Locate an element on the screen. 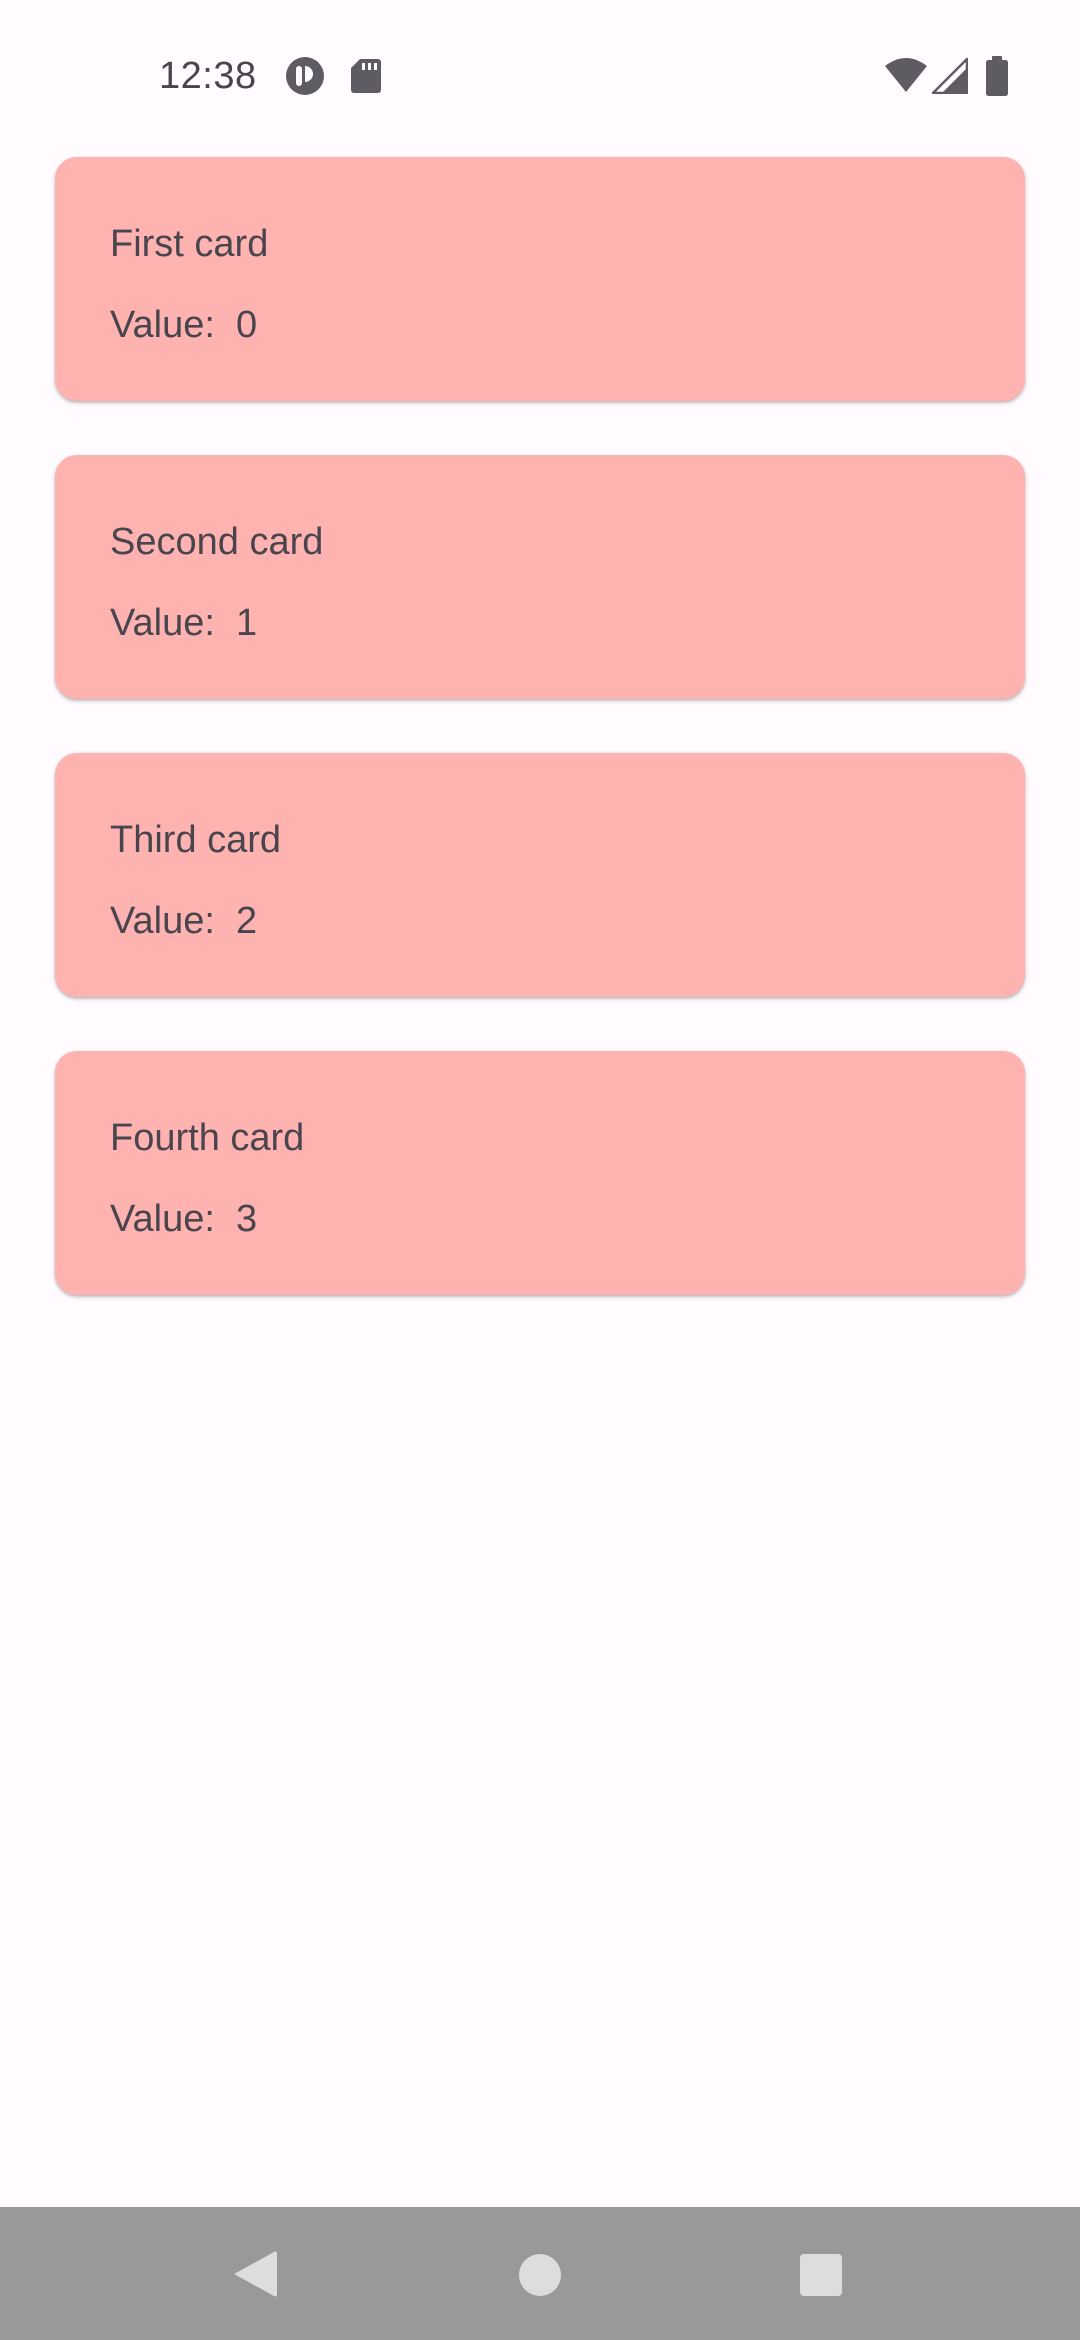 The width and height of the screenshot is (1080, 2340). navigation-bar is located at coordinates (540, 2273).